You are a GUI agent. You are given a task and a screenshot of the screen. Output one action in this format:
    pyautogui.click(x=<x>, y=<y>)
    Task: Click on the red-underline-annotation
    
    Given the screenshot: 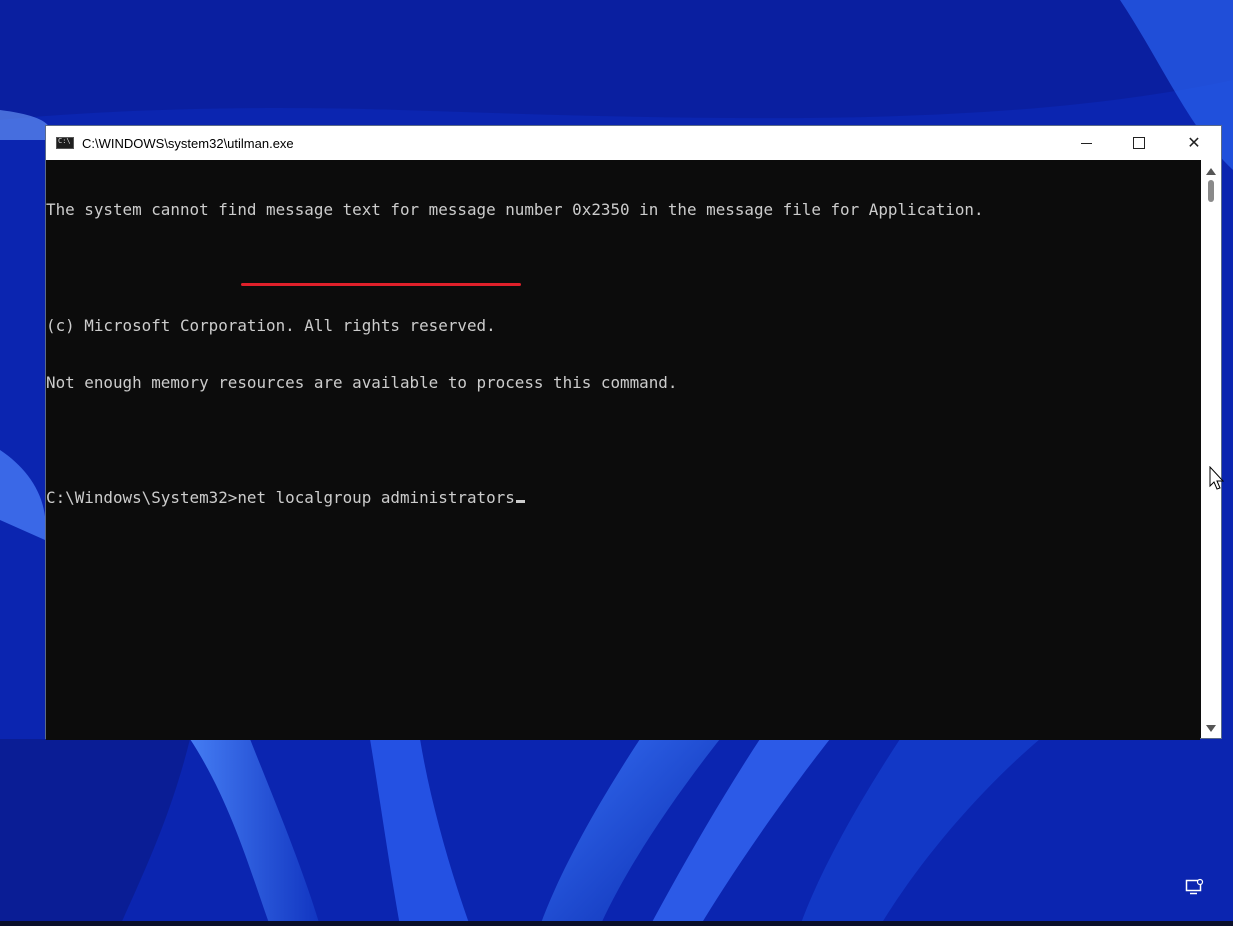 What is the action you would take?
    pyautogui.click(x=381, y=284)
    